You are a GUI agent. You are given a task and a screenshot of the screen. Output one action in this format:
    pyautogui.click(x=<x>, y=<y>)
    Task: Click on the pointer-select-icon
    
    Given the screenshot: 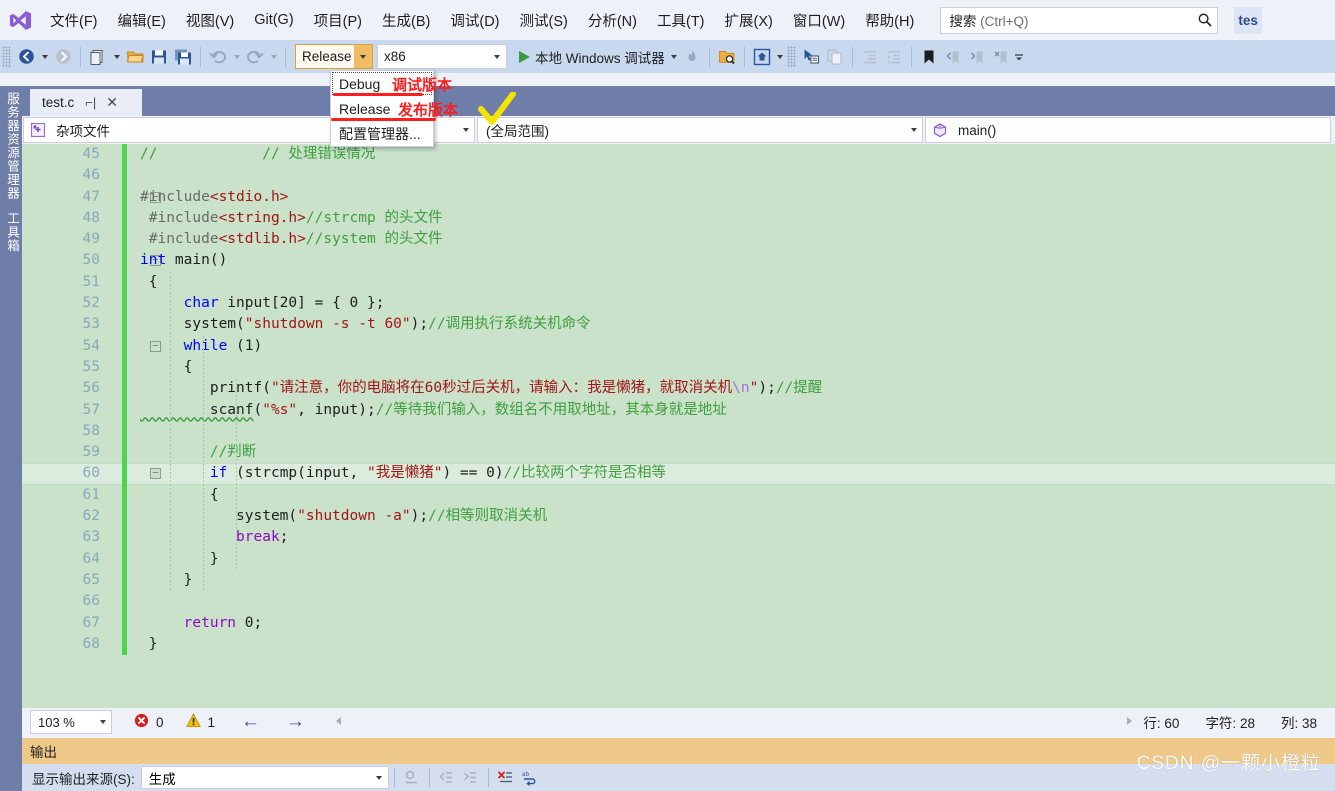 What is the action you would take?
    pyautogui.click(x=811, y=57)
    